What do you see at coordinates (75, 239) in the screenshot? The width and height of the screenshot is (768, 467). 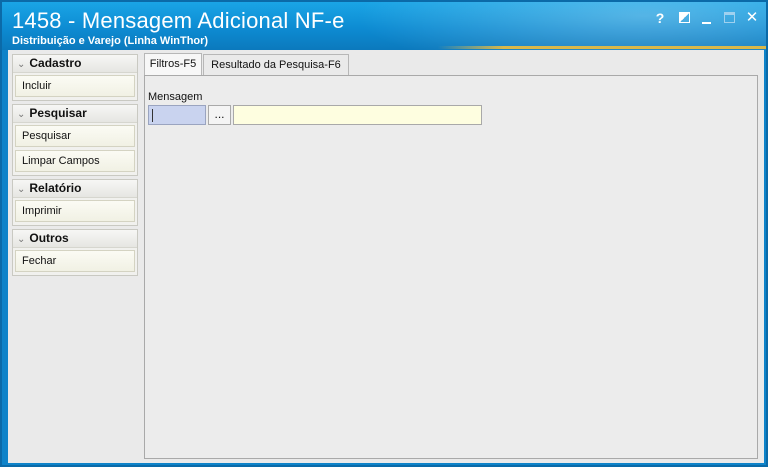 I see `sidebar-group-header-outros: ⌄ Outros` at bounding box center [75, 239].